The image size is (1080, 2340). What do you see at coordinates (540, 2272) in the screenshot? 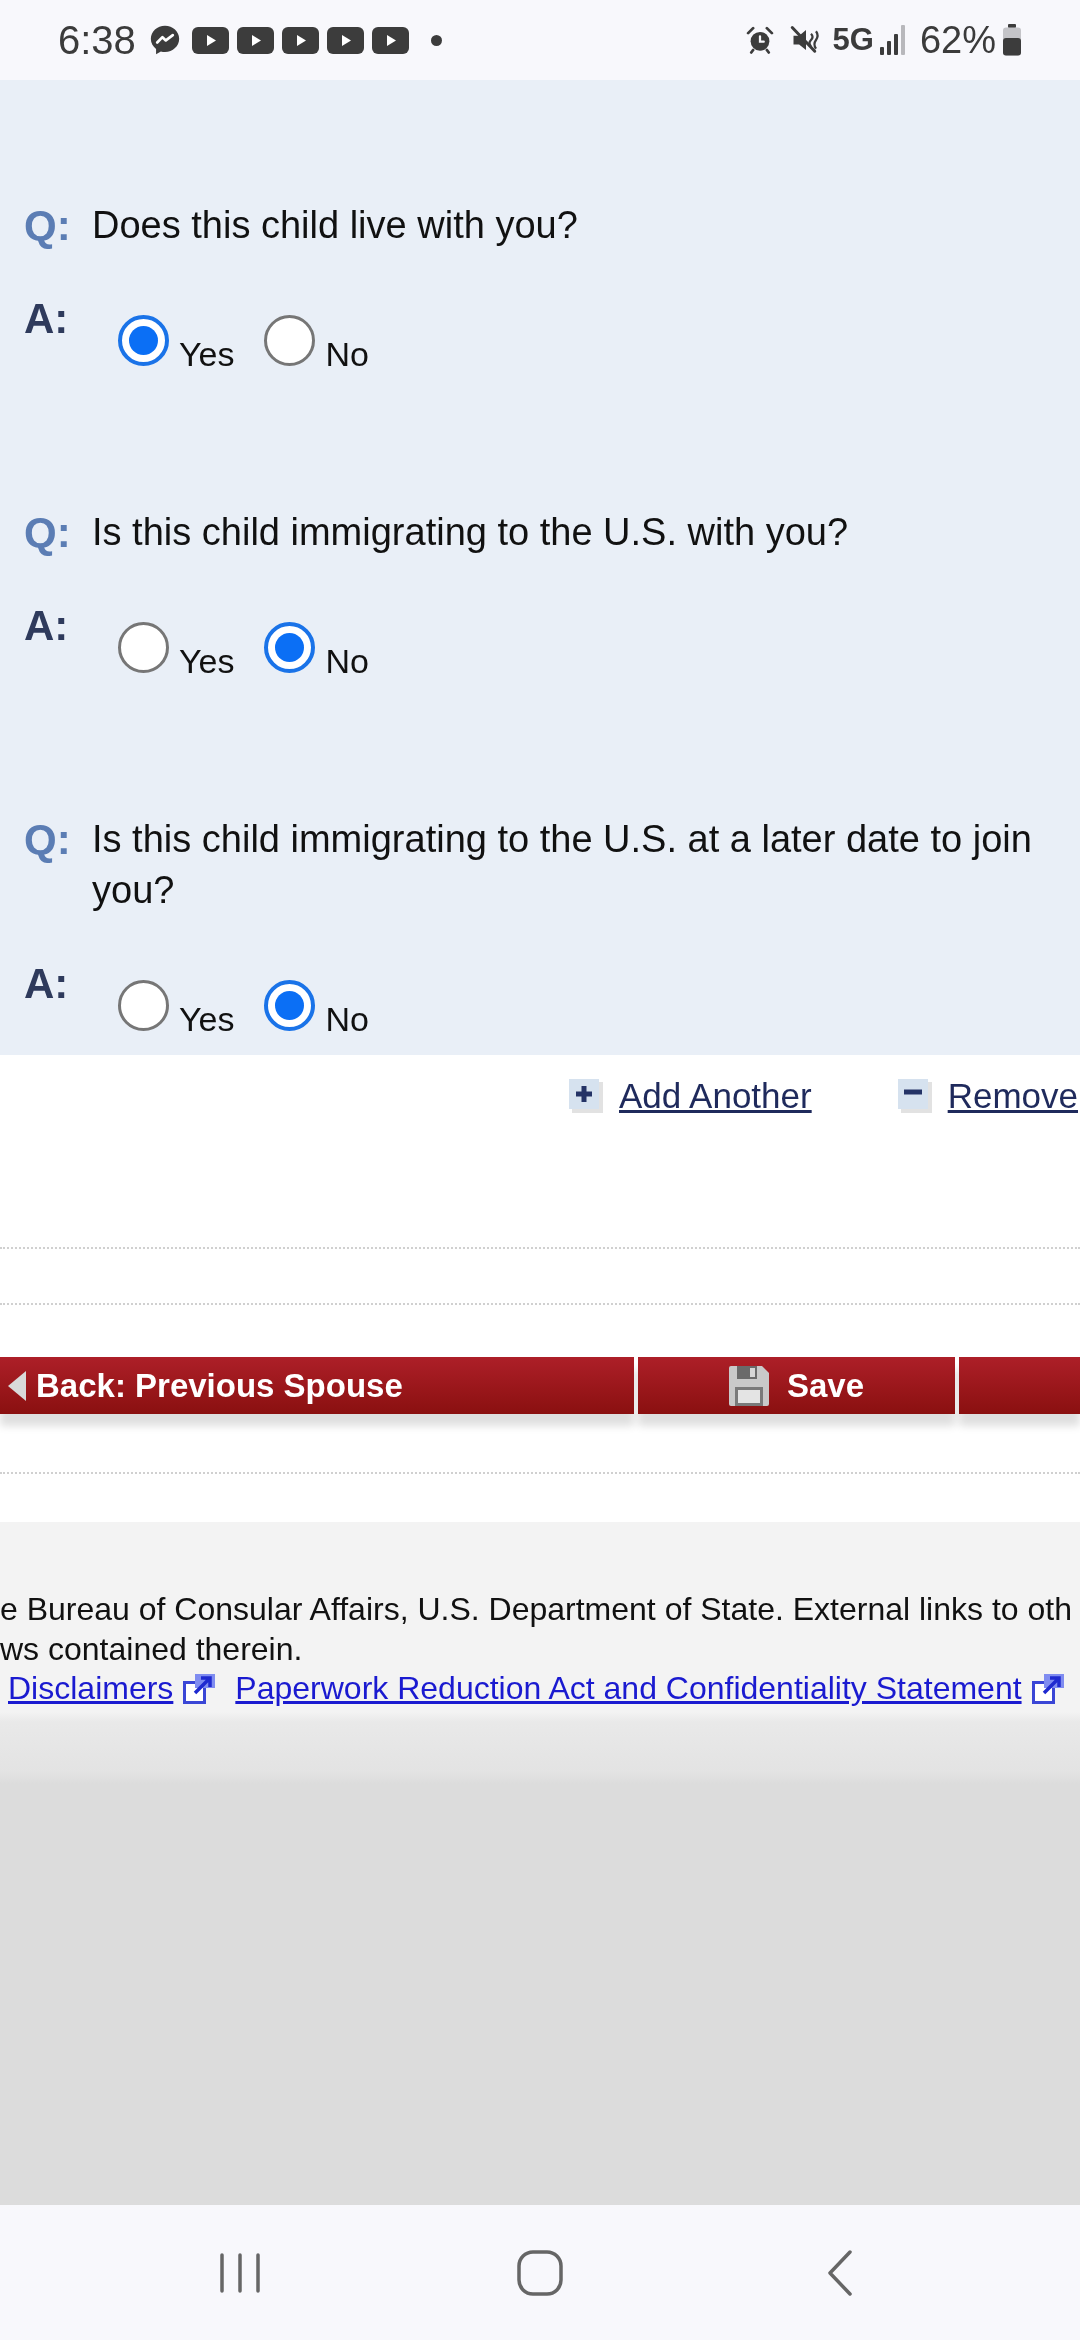
I see `home-icon` at bounding box center [540, 2272].